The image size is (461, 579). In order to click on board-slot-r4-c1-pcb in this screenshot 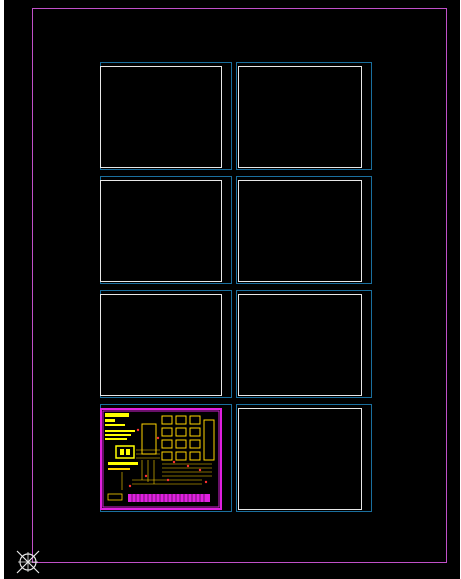, I will do `click(161, 459)`.